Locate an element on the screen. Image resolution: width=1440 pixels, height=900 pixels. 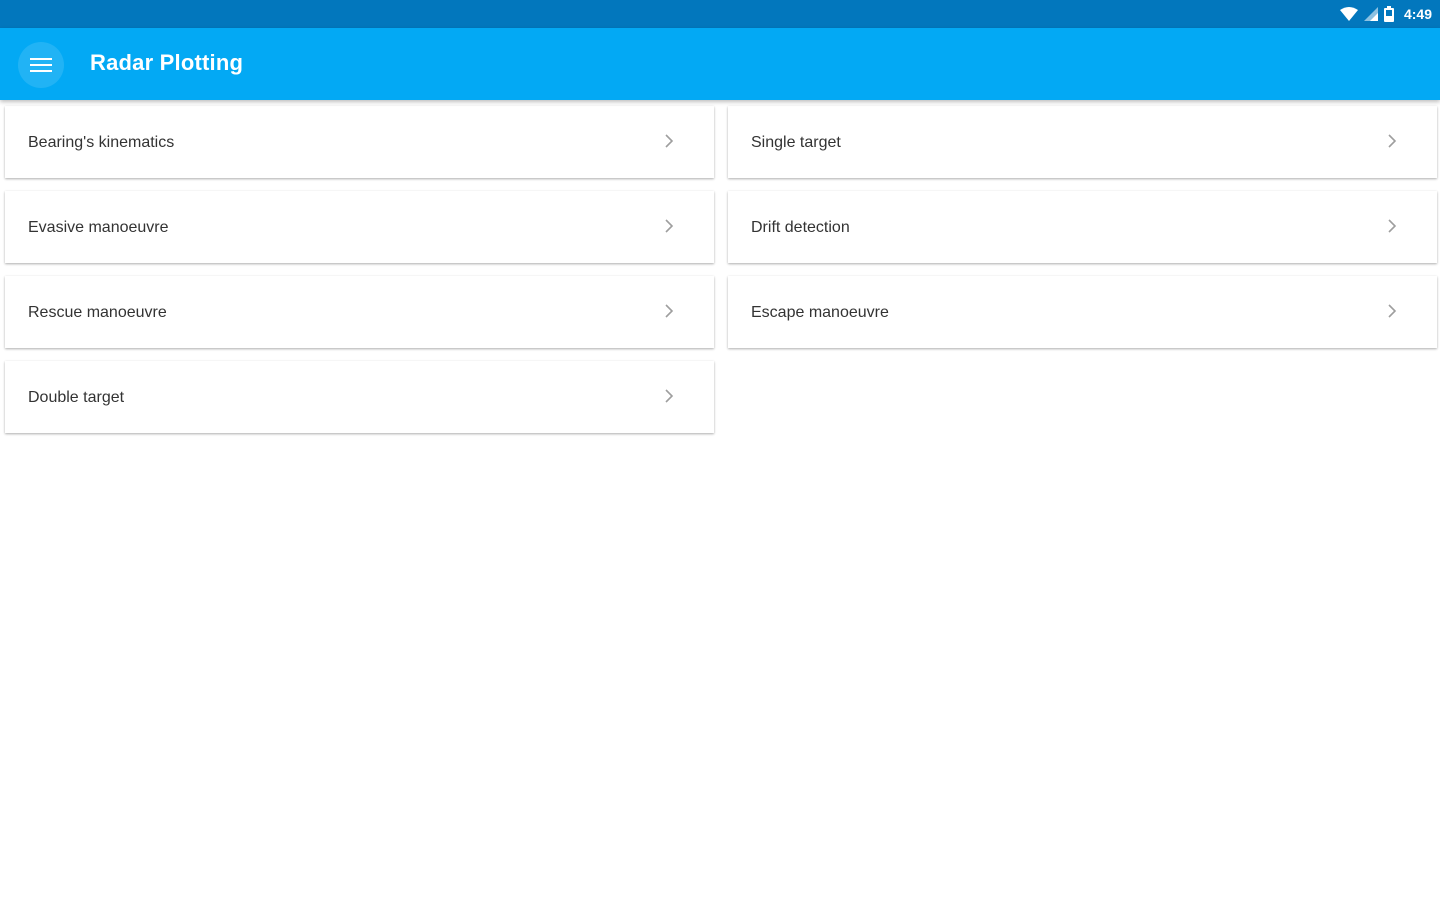
menu-item-label: Drift detection is located at coordinates (800, 227).